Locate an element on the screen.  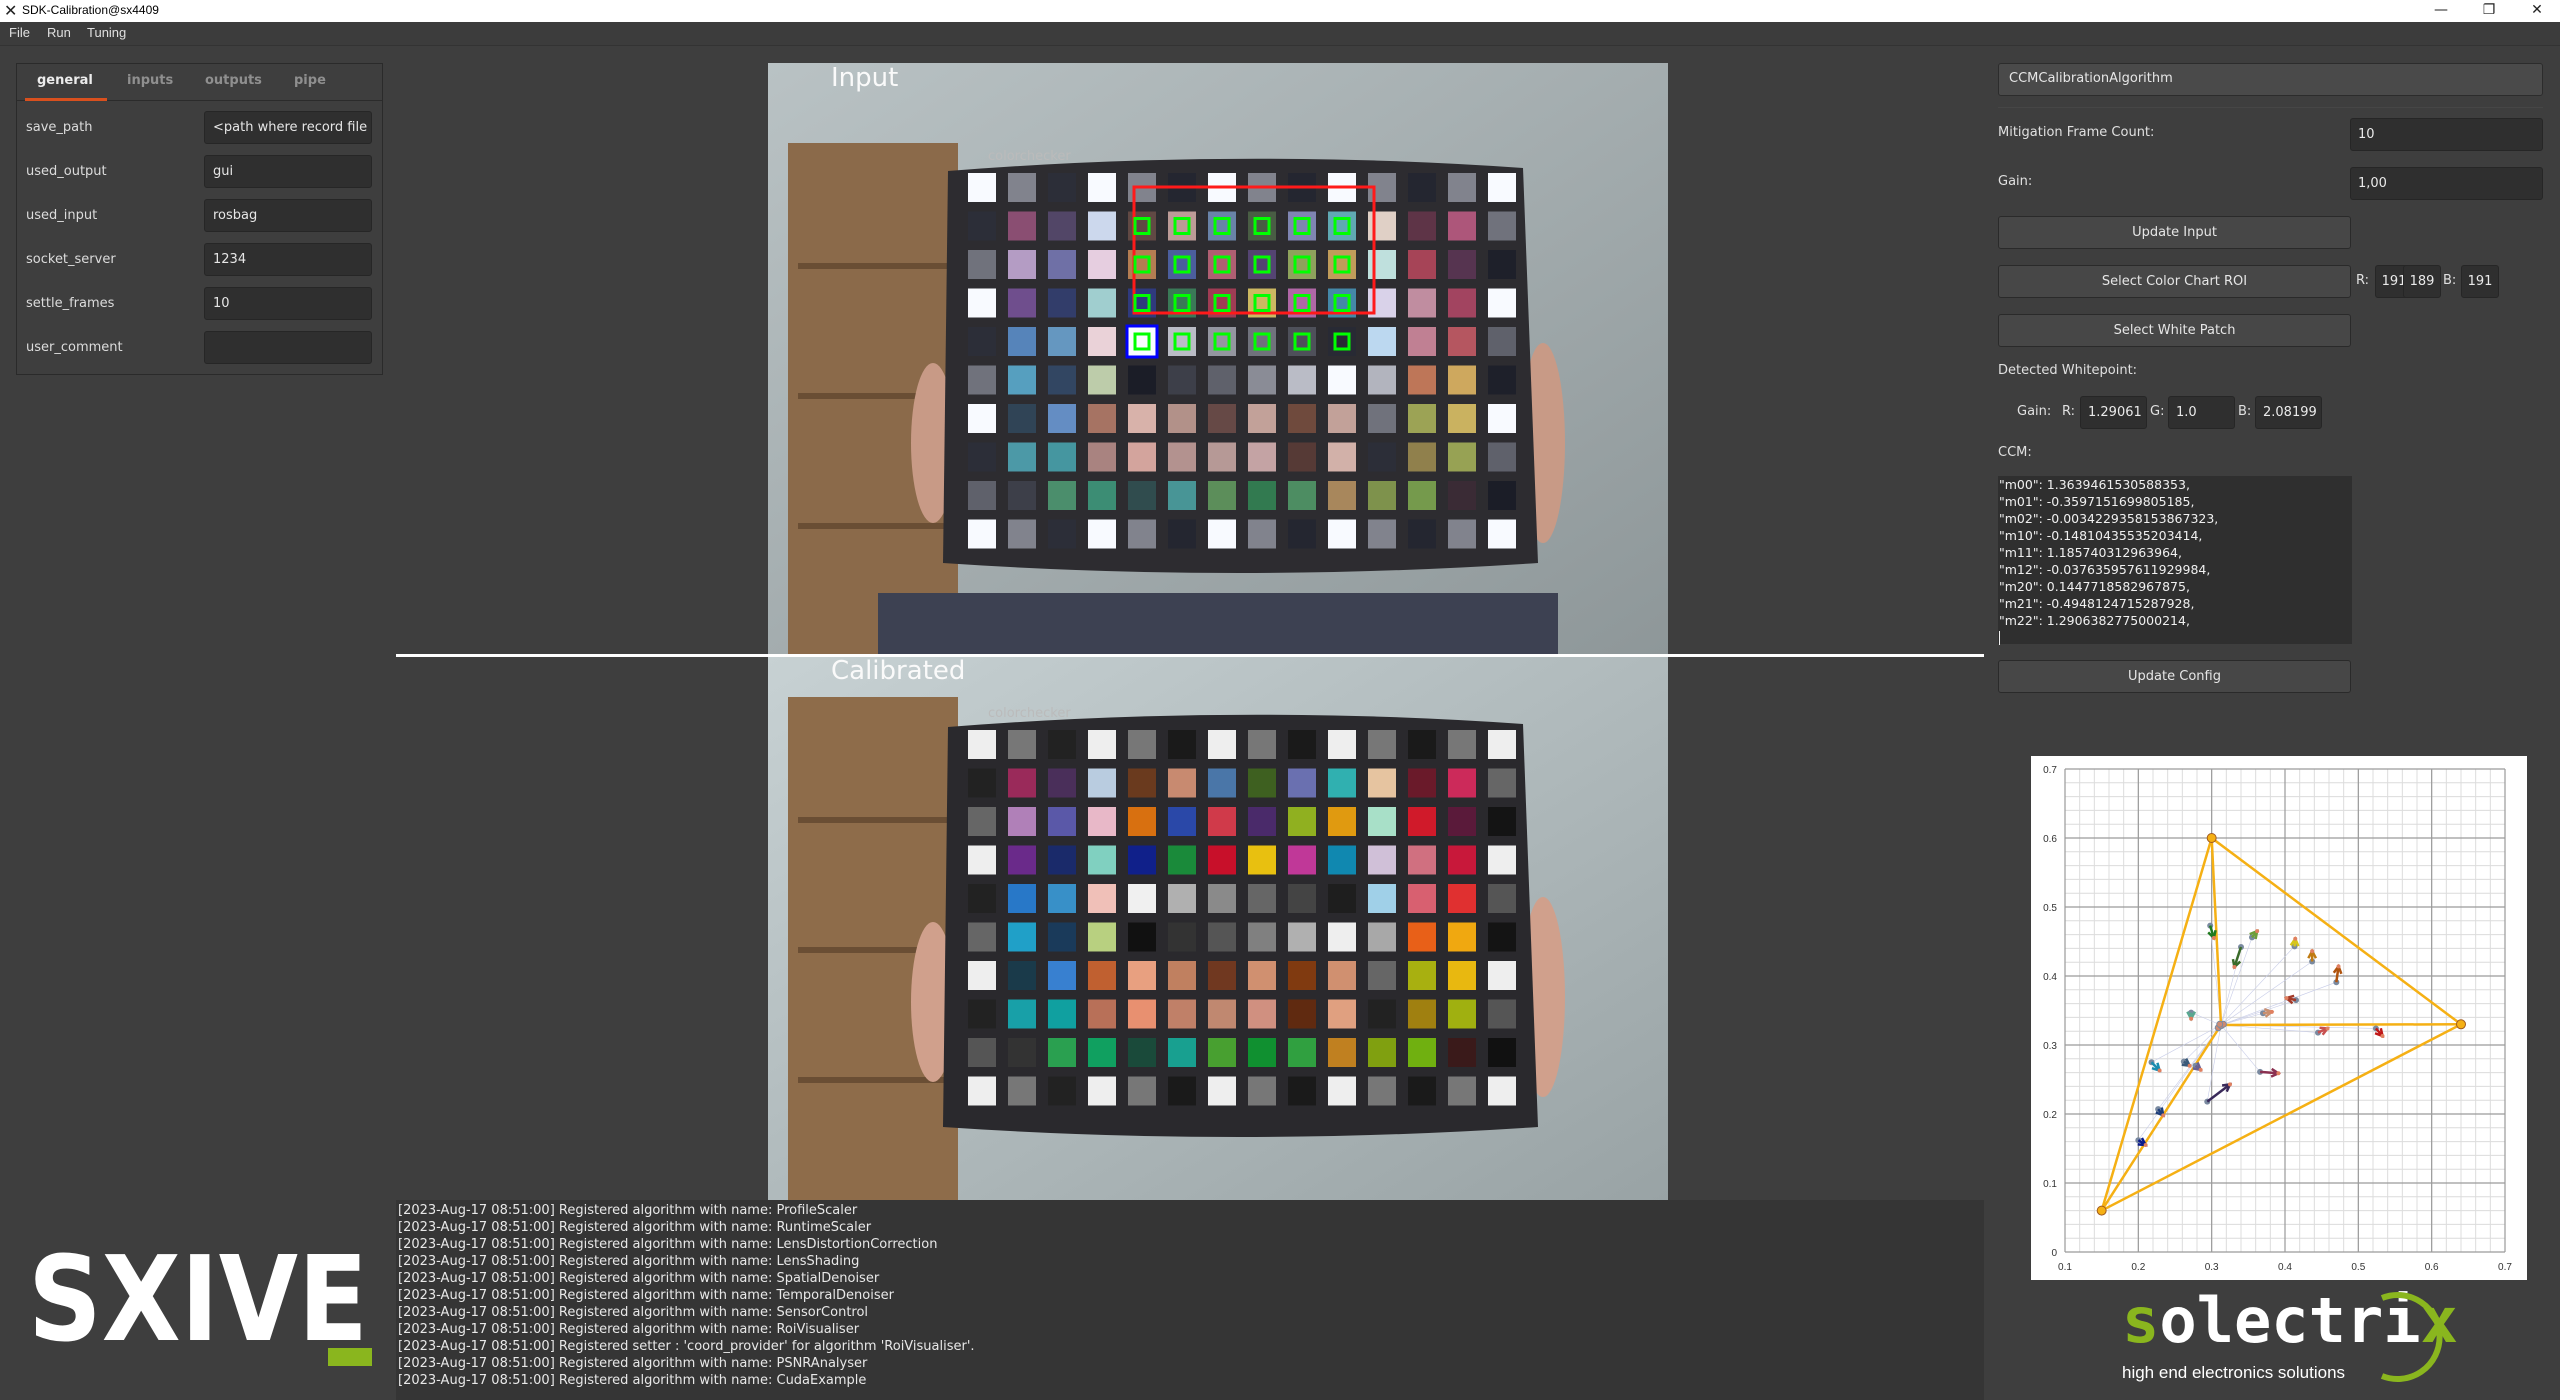
y-tick-label: 0.7 is located at coordinates (2050, 770).